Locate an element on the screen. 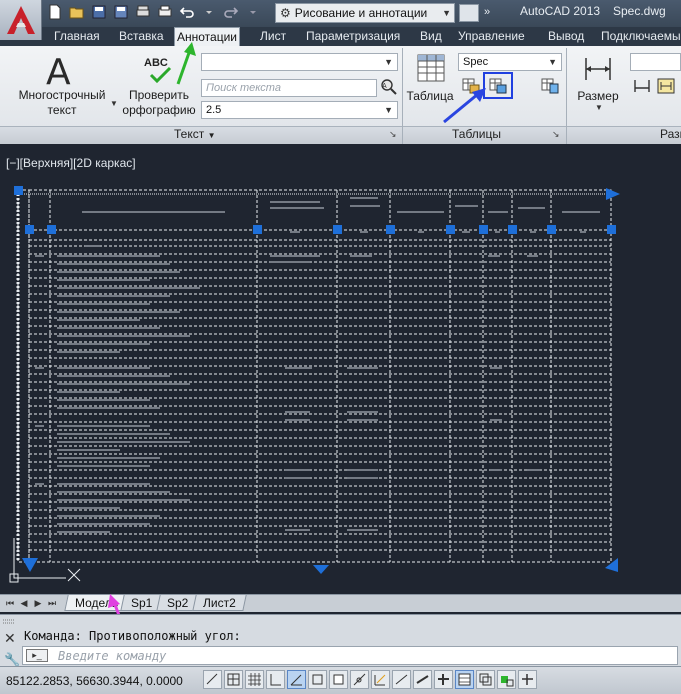  find-replace-icon: A is located at coordinates (389, 87).